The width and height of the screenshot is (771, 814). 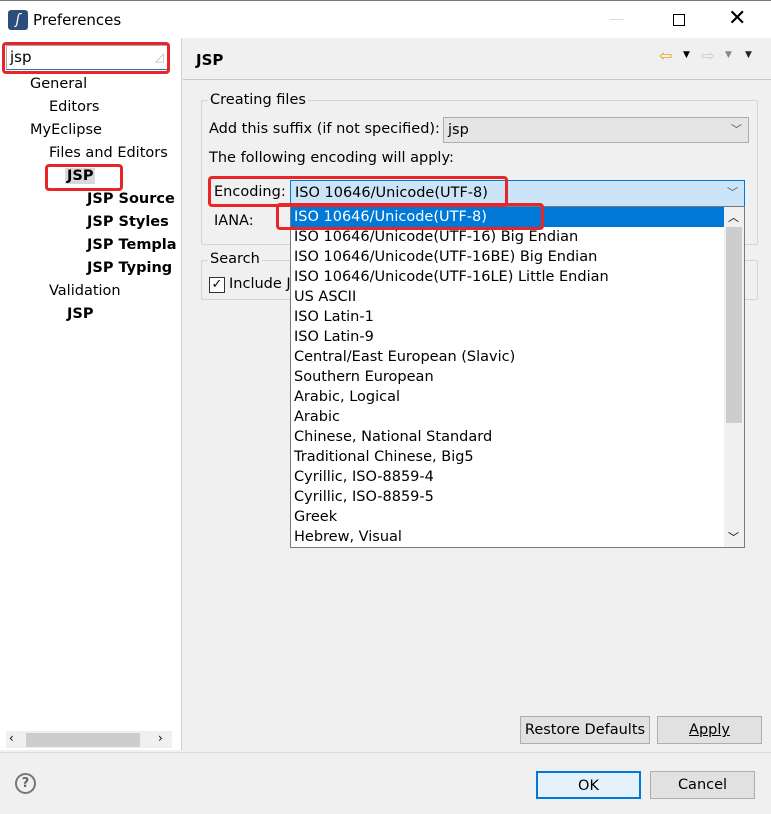 What do you see at coordinates (507, 497) in the screenshot?
I see `encoding-option: Cyrillic, ISO-8859-5` at bounding box center [507, 497].